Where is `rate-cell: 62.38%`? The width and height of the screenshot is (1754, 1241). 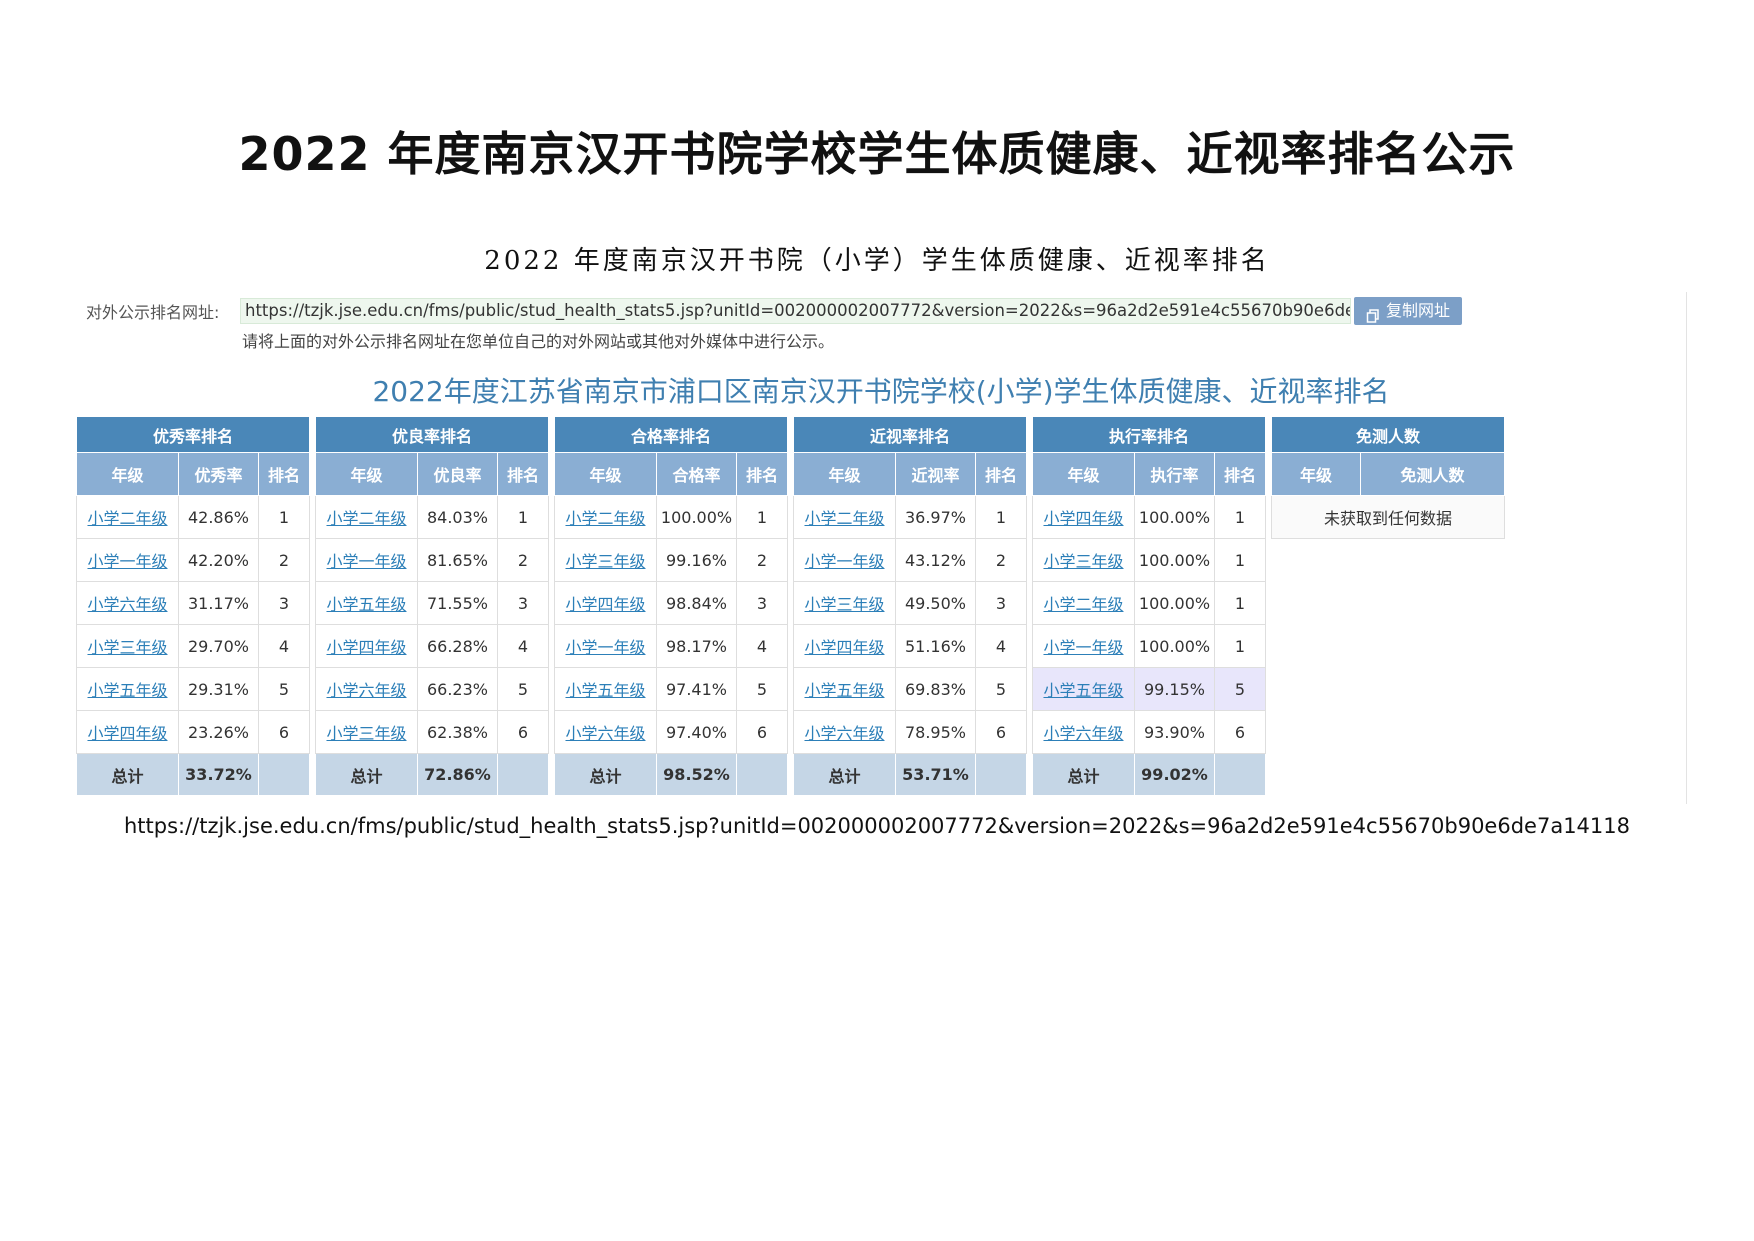
rate-cell: 62.38% is located at coordinates (457, 732).